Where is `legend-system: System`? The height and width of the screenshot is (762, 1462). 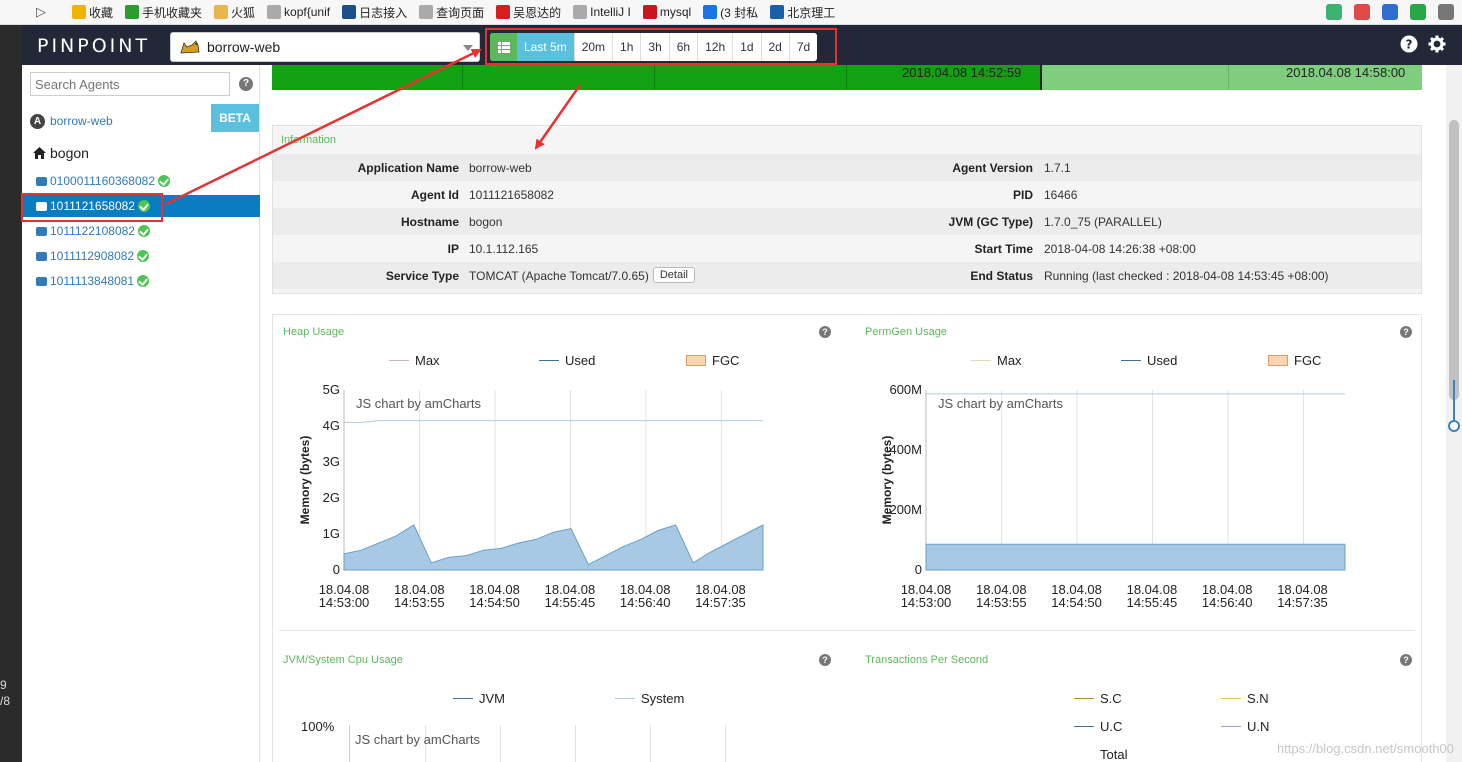 legend-system: System is located at coordinates (649, 698).